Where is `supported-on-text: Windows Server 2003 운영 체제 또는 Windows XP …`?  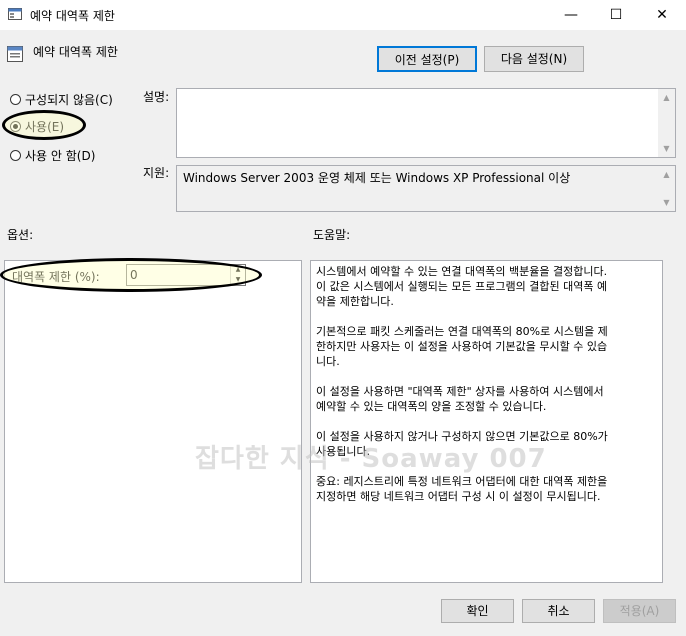
supported-on-text: Windows Server 2003 운영 체제 또는 Windows XP … is located at coordinates (377, 178).